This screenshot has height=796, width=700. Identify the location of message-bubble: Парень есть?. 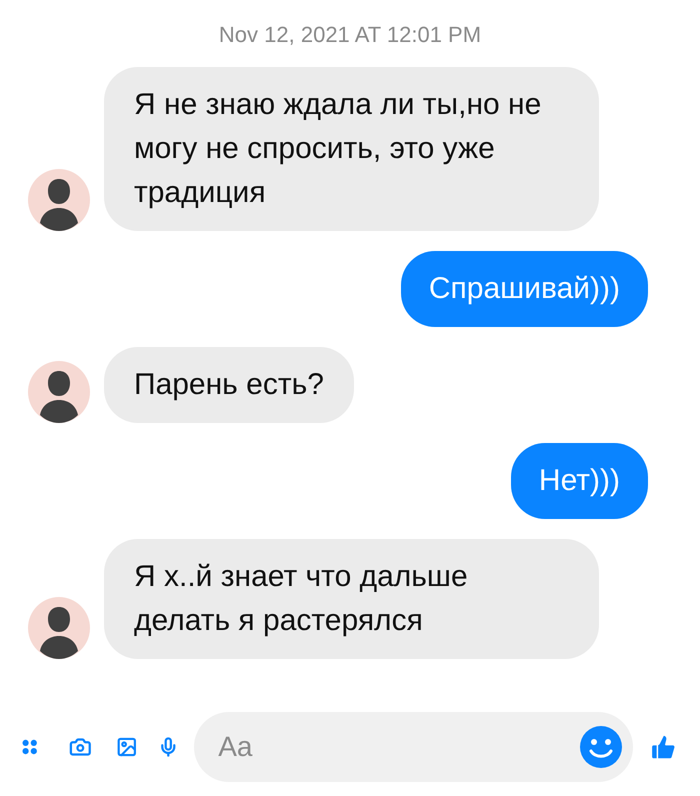
(229, 385).